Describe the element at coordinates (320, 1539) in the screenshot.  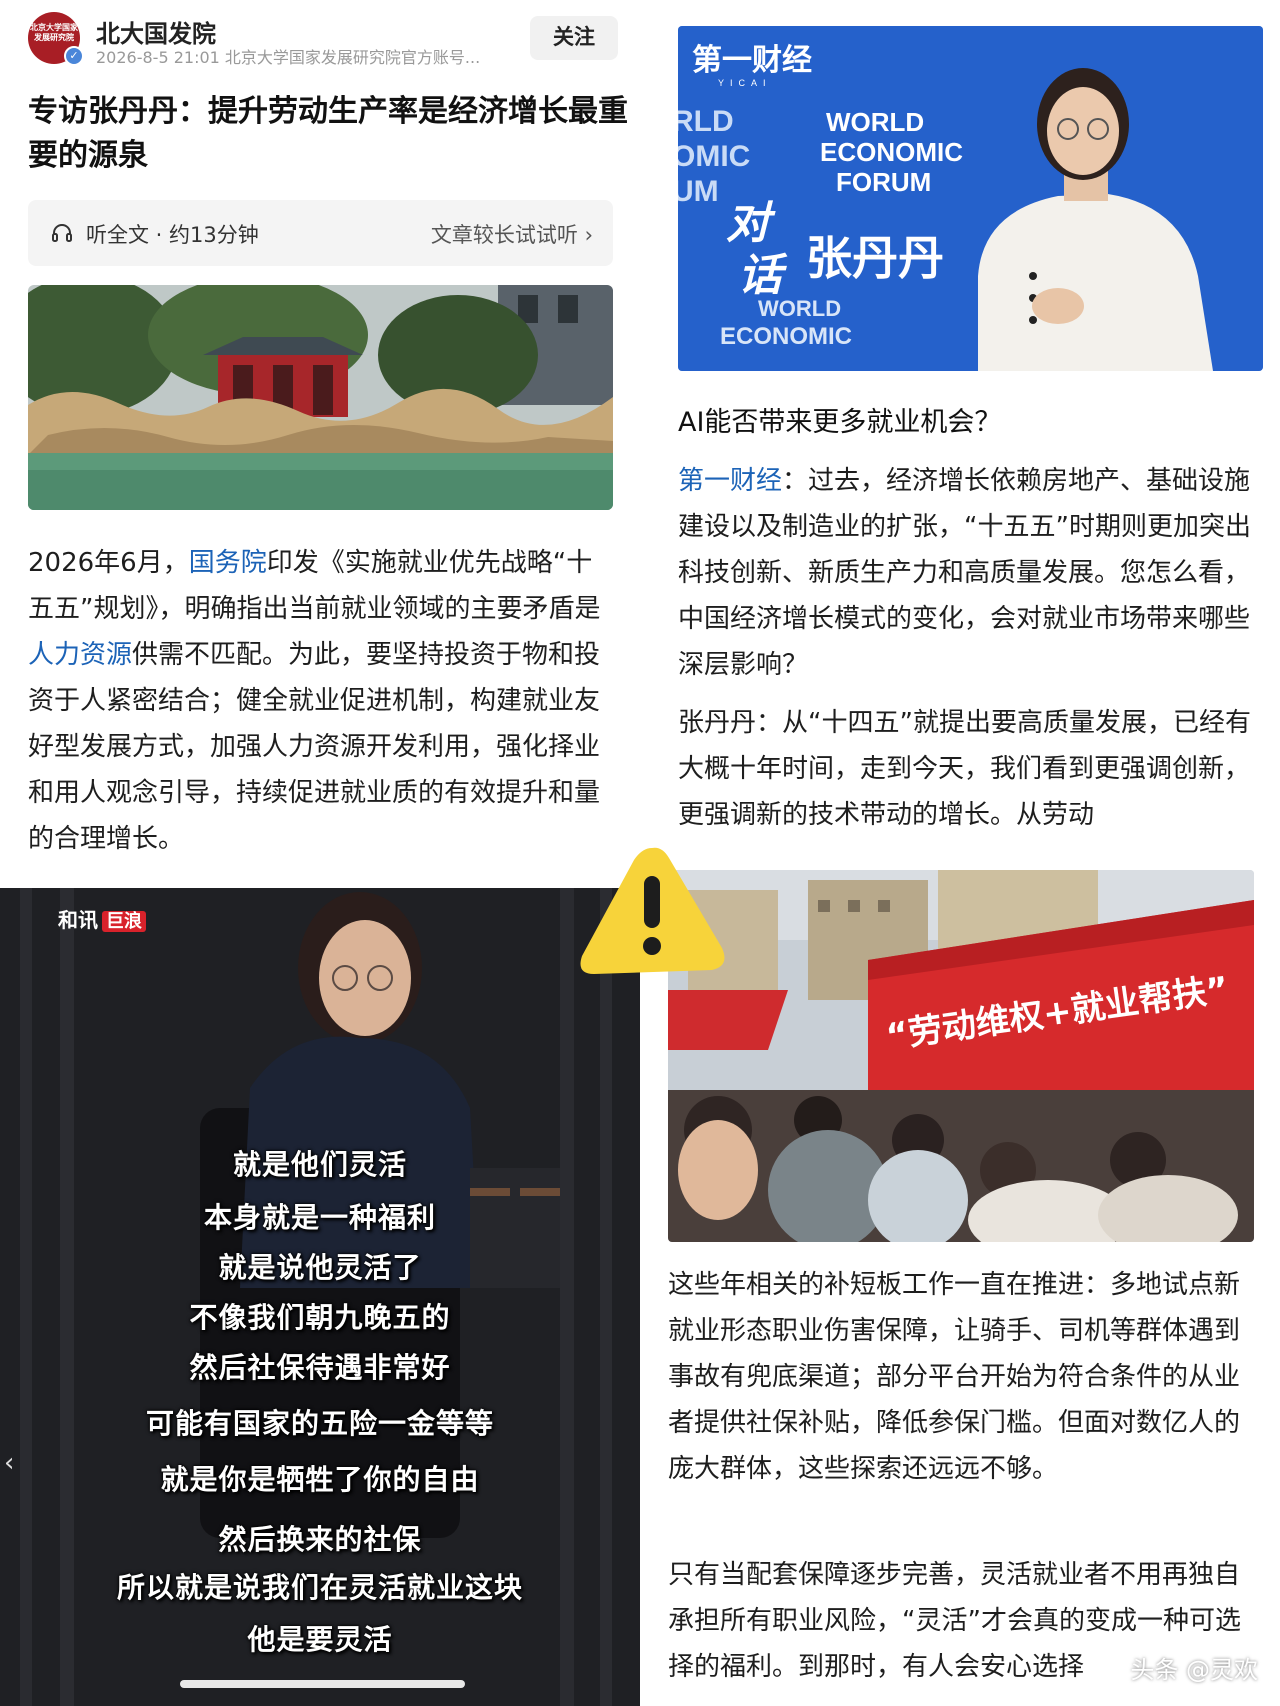
I see `subtitle-line: 然后换来的社保` at that location.